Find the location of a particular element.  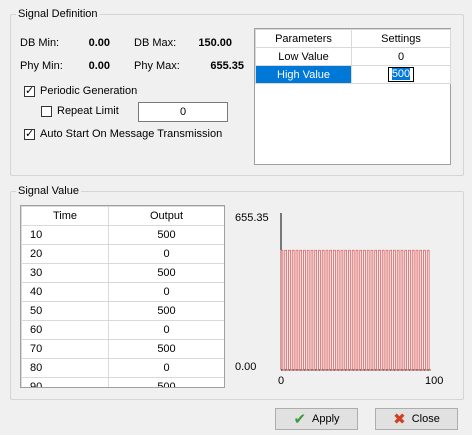

auto-start-checkbox: ✓ is located at coordinates (29, 133).